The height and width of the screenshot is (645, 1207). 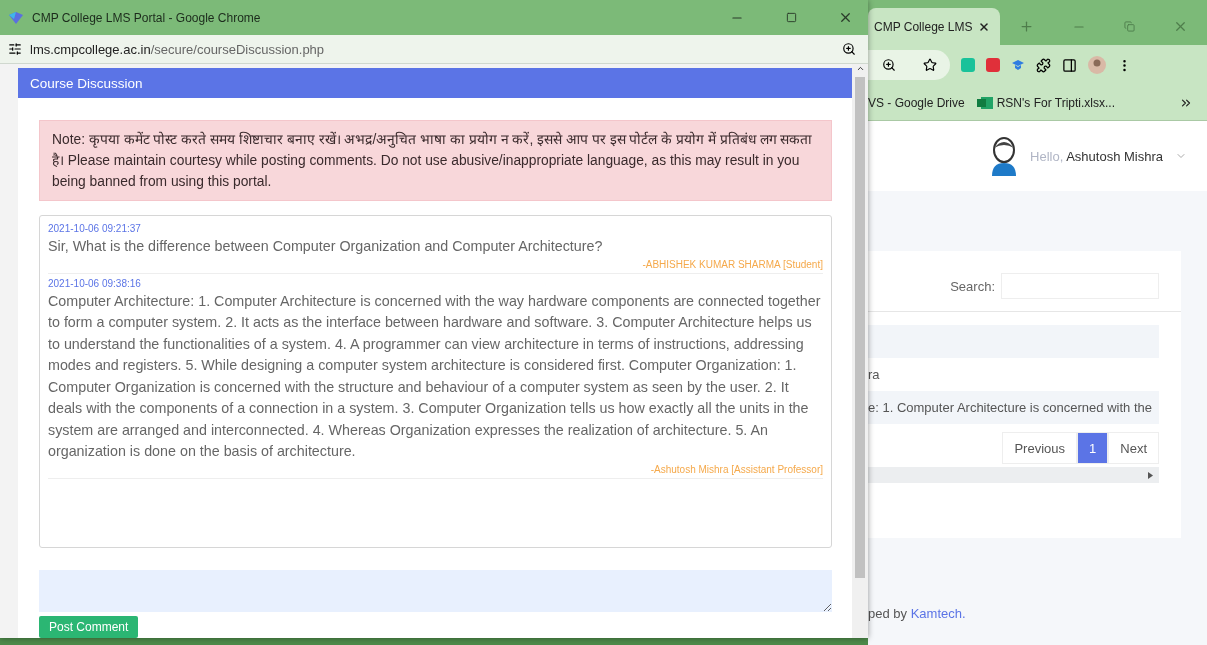 I want to click on user-avatar-icon, so click(x=1004, y=156).